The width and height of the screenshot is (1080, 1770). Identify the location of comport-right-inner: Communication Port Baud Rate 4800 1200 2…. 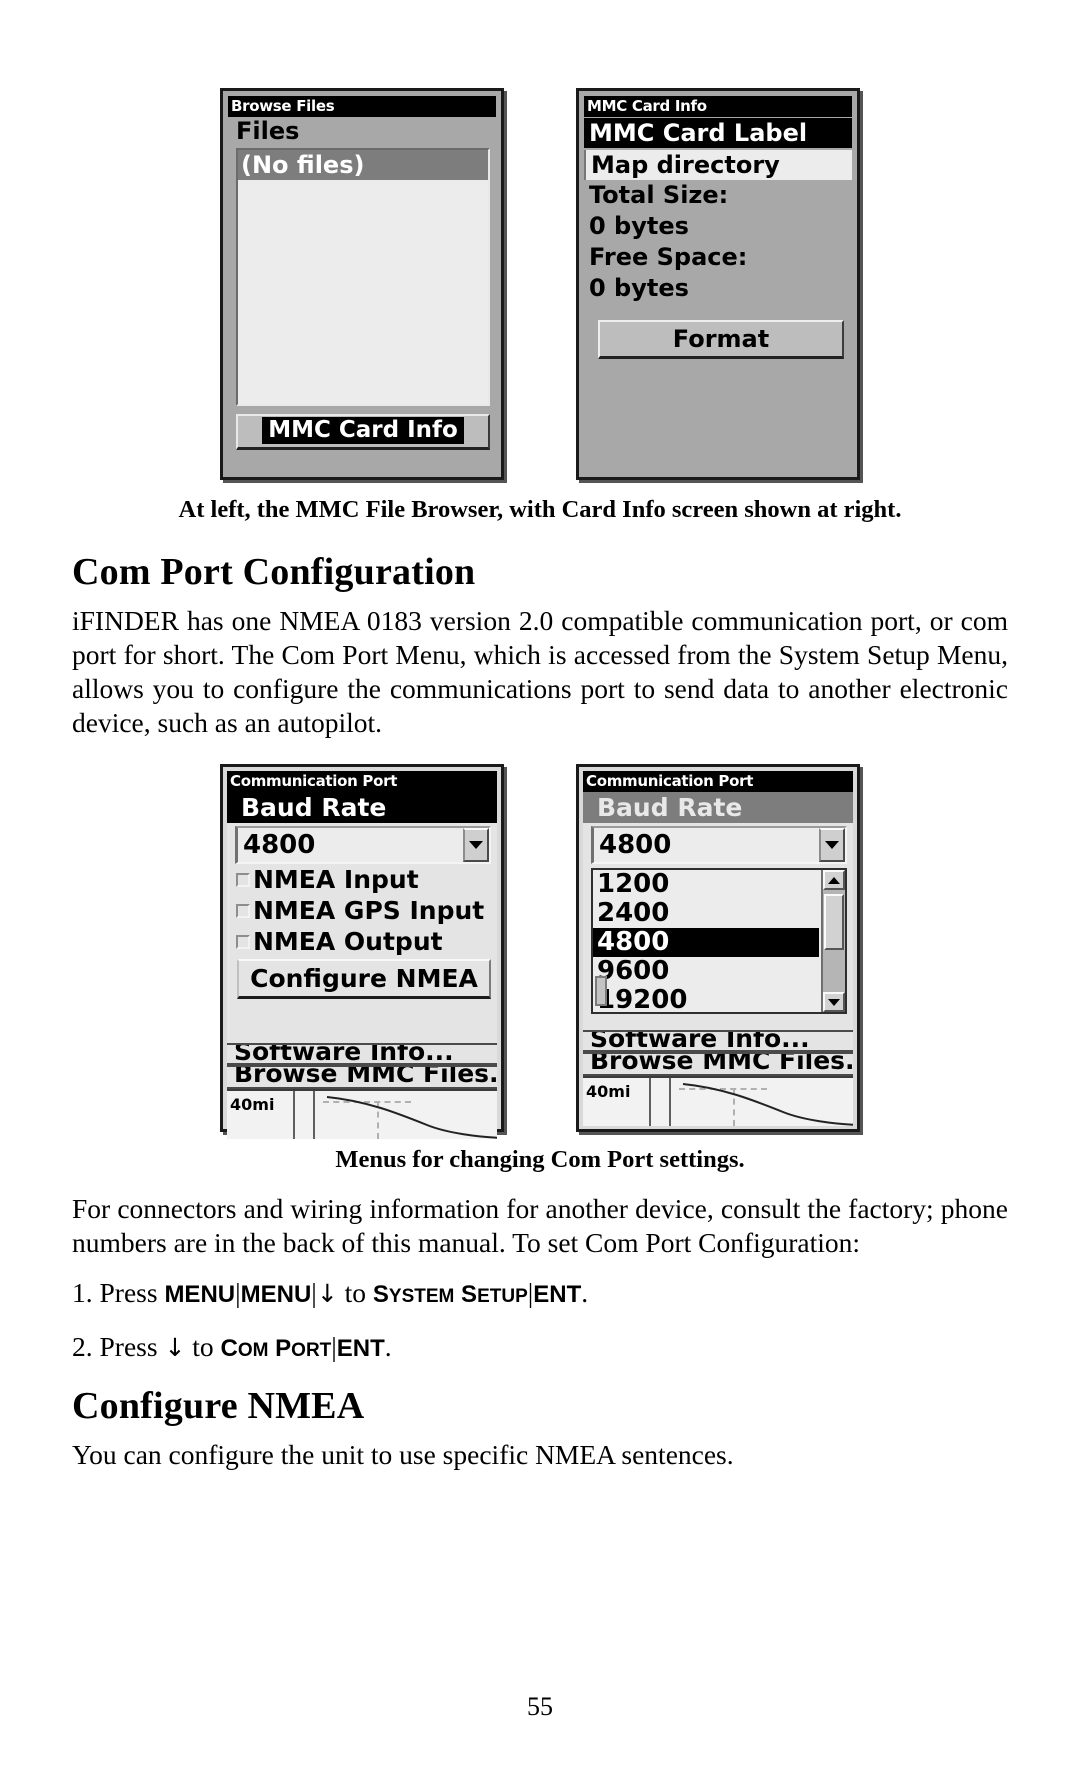
(718, 948).